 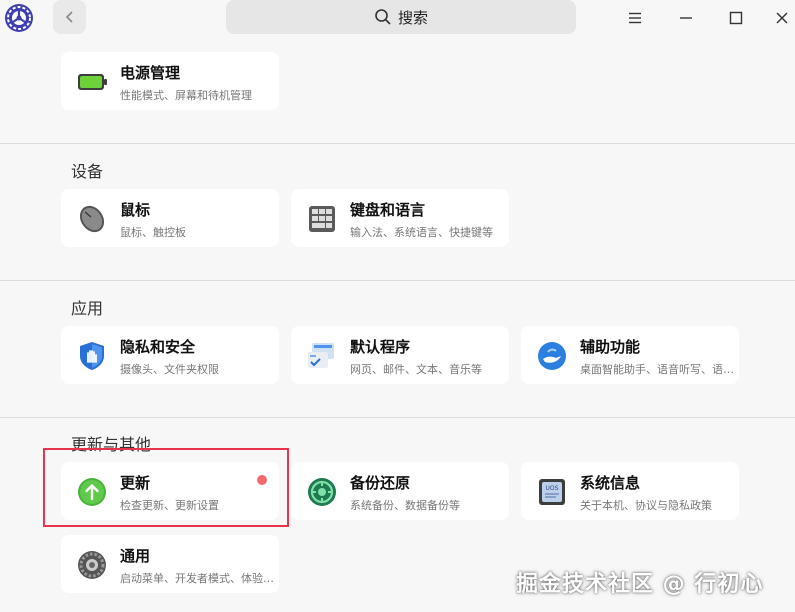 What do you see at coordinates (92, 356) in the screenshot?
I see `shield-icon` at bounding box center [92, 356].